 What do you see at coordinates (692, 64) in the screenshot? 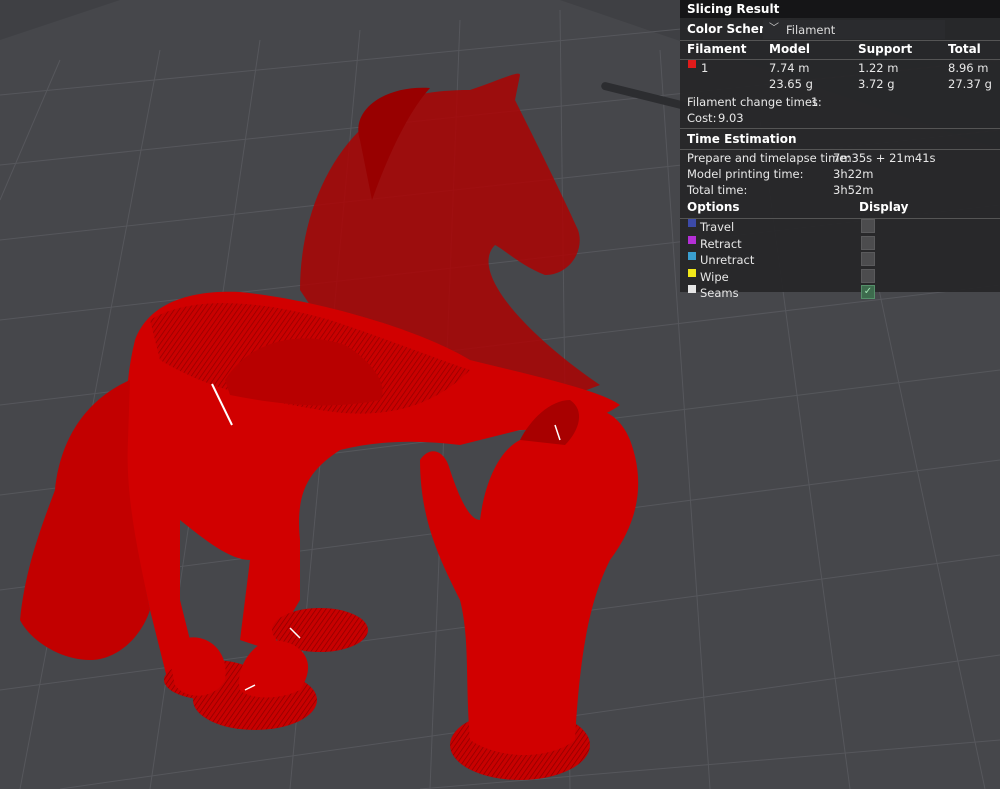
I see `filament-color-swatch` at bounding box center [692, 64].